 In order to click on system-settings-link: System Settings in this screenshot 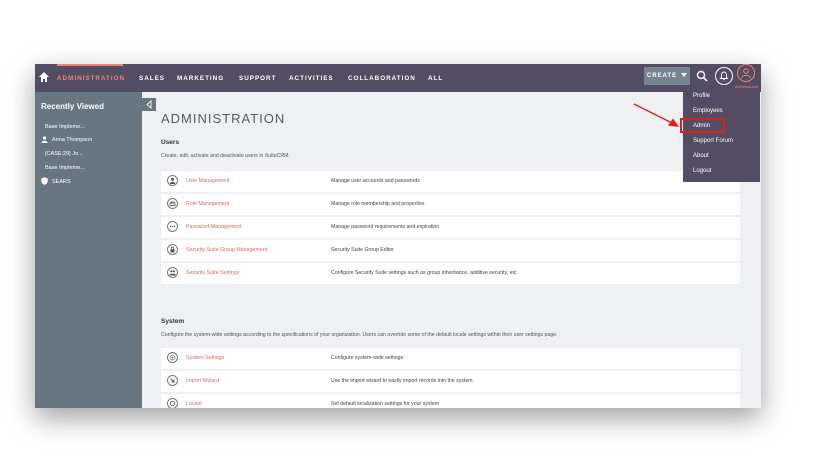, I will do `click(205, 358)`.